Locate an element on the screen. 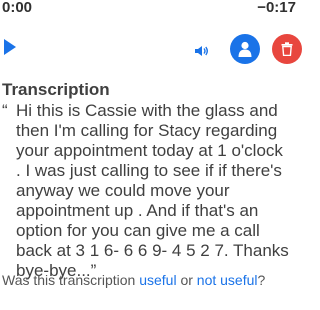 The image size is (320, 310). person-icon is located at coordinates (245, 49).